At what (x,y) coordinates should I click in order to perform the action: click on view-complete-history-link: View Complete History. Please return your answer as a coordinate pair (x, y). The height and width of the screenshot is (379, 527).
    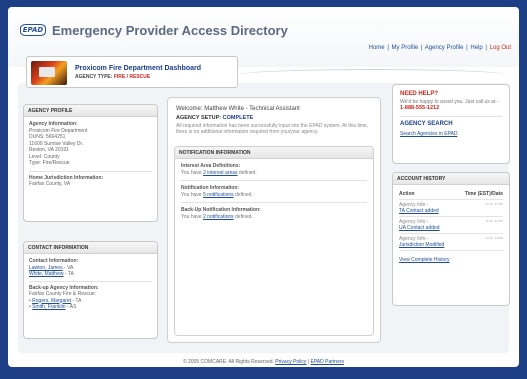
    Looking at the image, I should click on (451, 260).